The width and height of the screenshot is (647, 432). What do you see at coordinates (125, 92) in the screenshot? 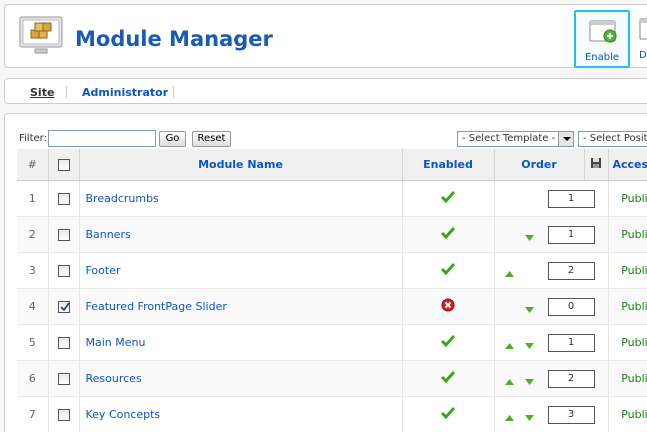
I see `tab-administrator: Administrator` at bounding box center [125, 92].